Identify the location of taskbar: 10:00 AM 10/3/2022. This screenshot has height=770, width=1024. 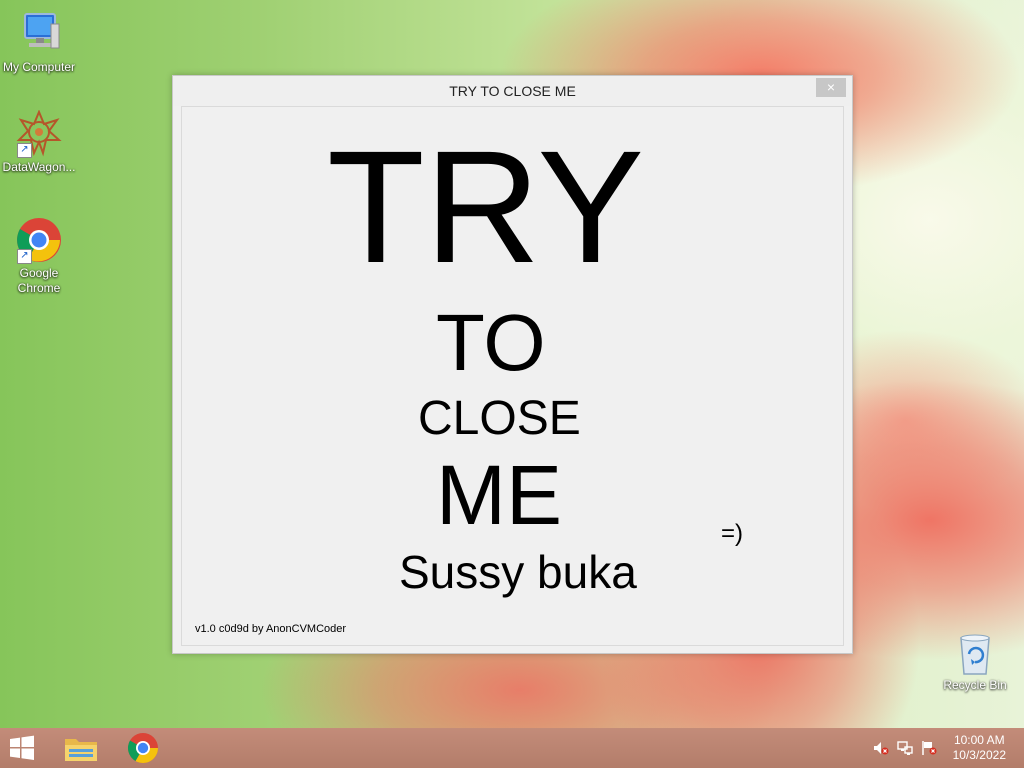
(512, 748).